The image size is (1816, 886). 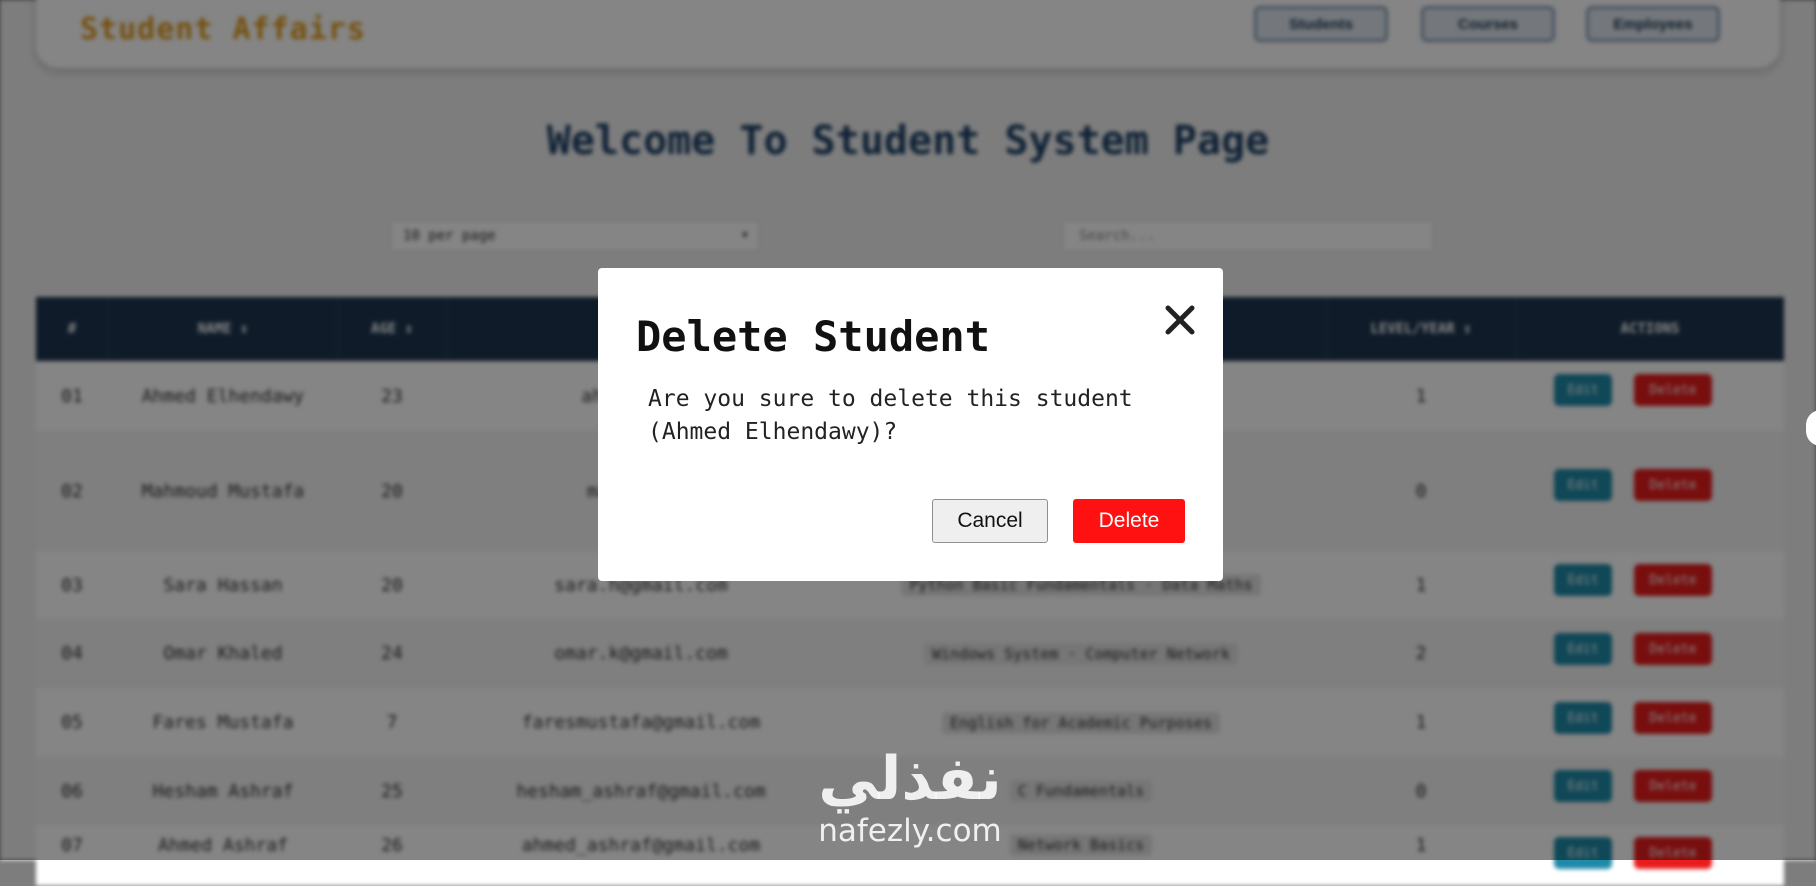 I want to click on confirm-delete-button: Delete, so click(x=1129, y=521).